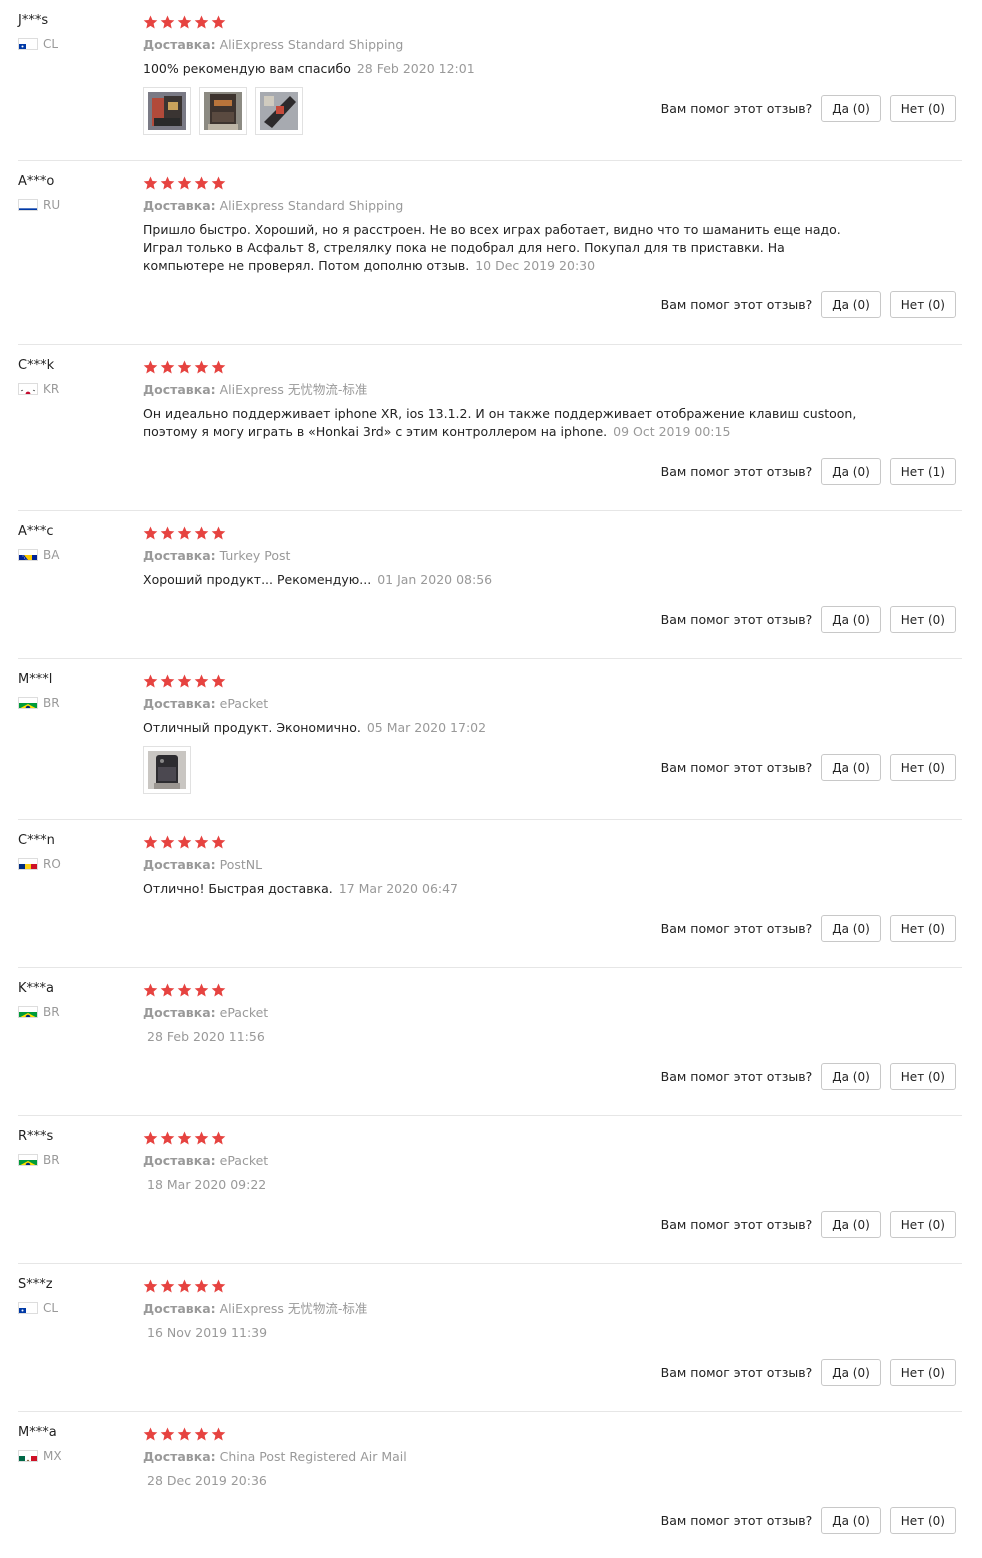 Image resolution: width=982 pixels, height=1558 pixels. I want to click on helpful-vote: Вам помог этот отзыв? Да (0) Нет (1), so click(808, 471).